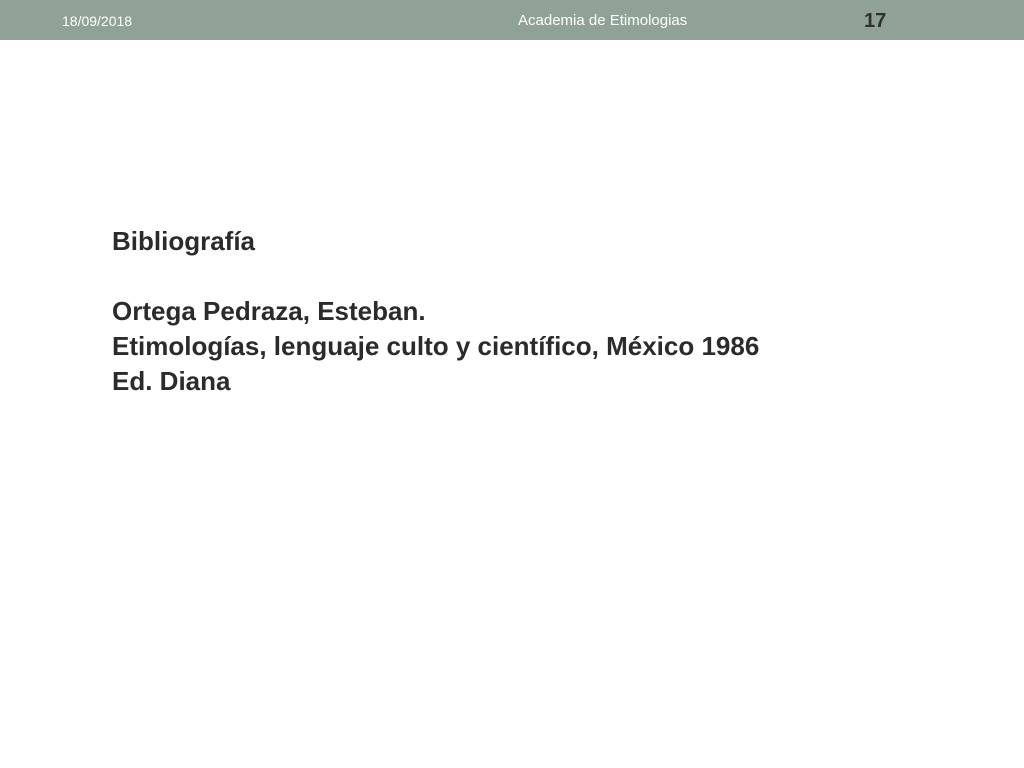 This screenshot has height=768, width=1024. I want to click on slide-footer-title: Academia de Etimologias, so click(603, 20).